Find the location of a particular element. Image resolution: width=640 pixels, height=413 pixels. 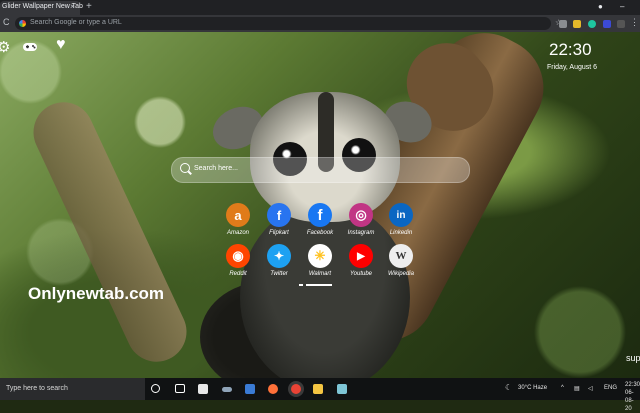

shortcut-linkedin: in Linkedin is located at coordinates (401, 224).